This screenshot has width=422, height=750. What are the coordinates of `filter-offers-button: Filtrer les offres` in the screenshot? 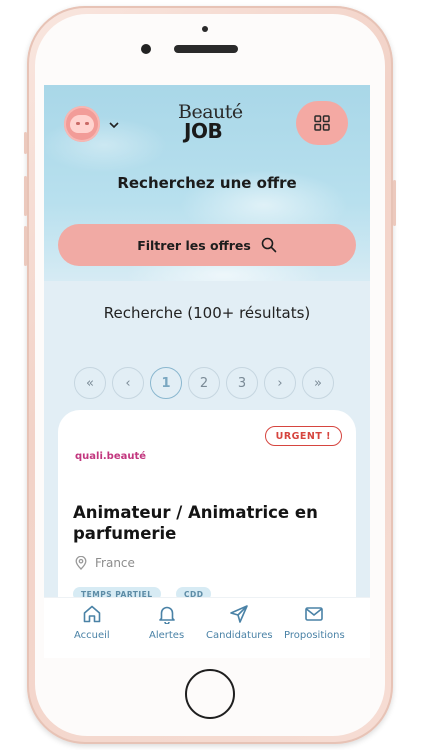 It's located at (207, 245).